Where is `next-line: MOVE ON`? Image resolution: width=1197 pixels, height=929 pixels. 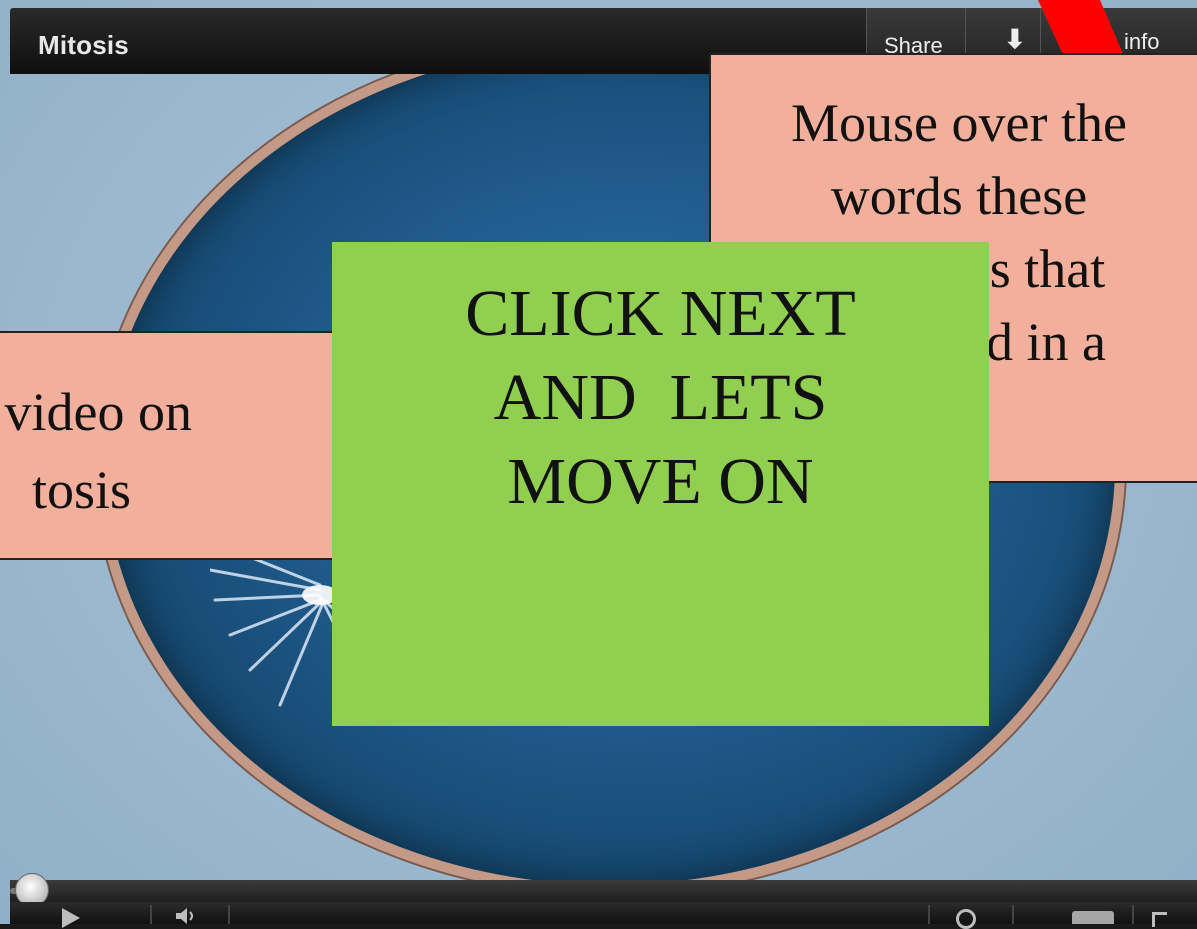 next-line: MOVE ON is located at coordinates (660, 481).